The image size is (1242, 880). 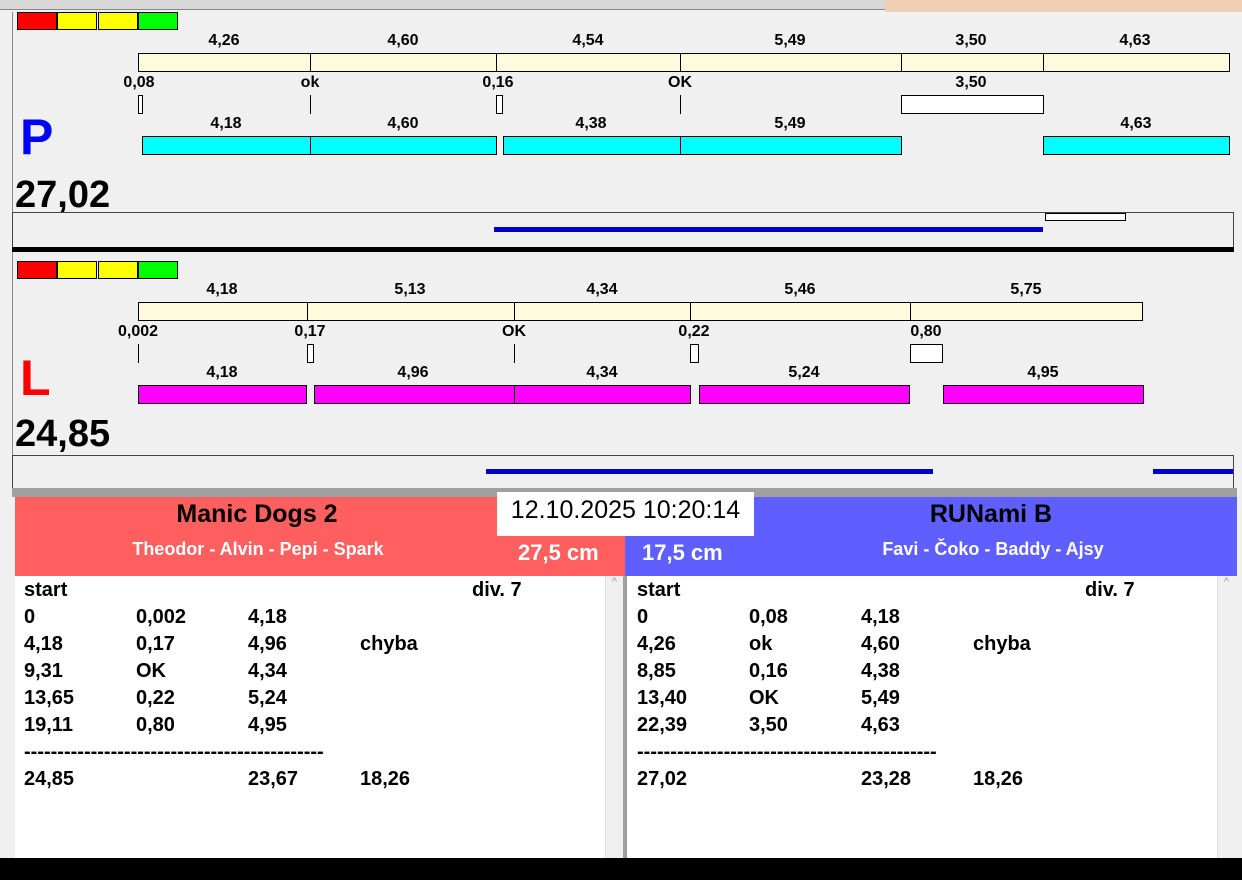 I want to click on left-team-name: Manic Dogs 2, so click(x=257, y=514).